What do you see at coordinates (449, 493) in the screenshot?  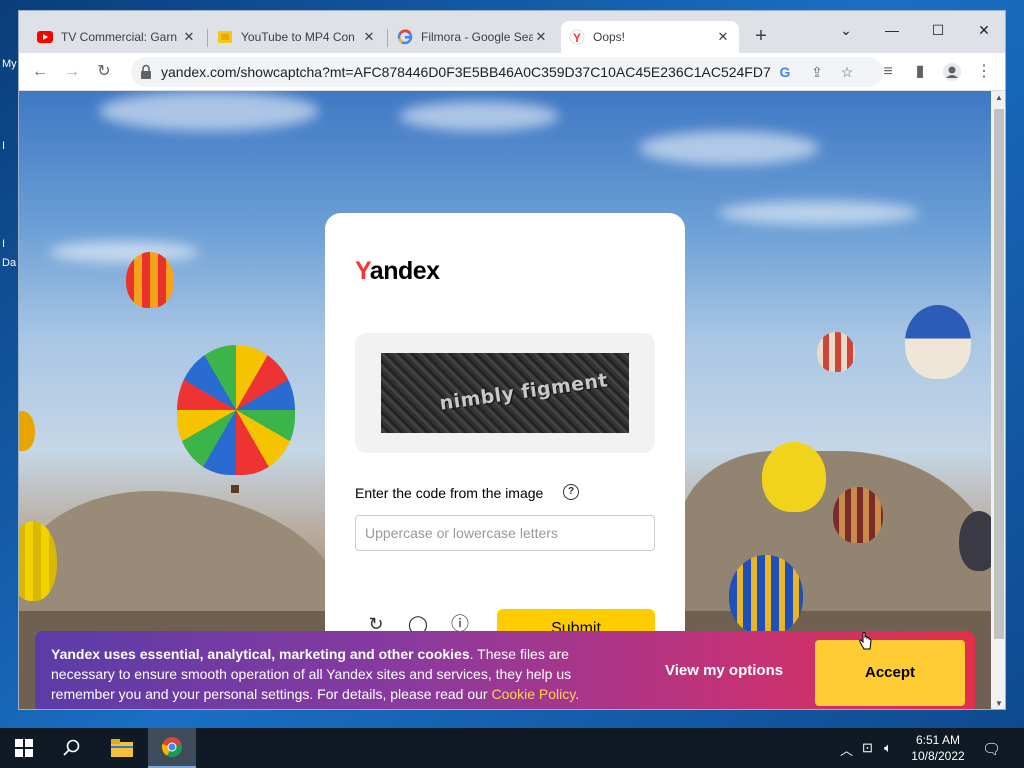 I see `code-field-label: Enter the code from the image` at bounding box center [449, 493].